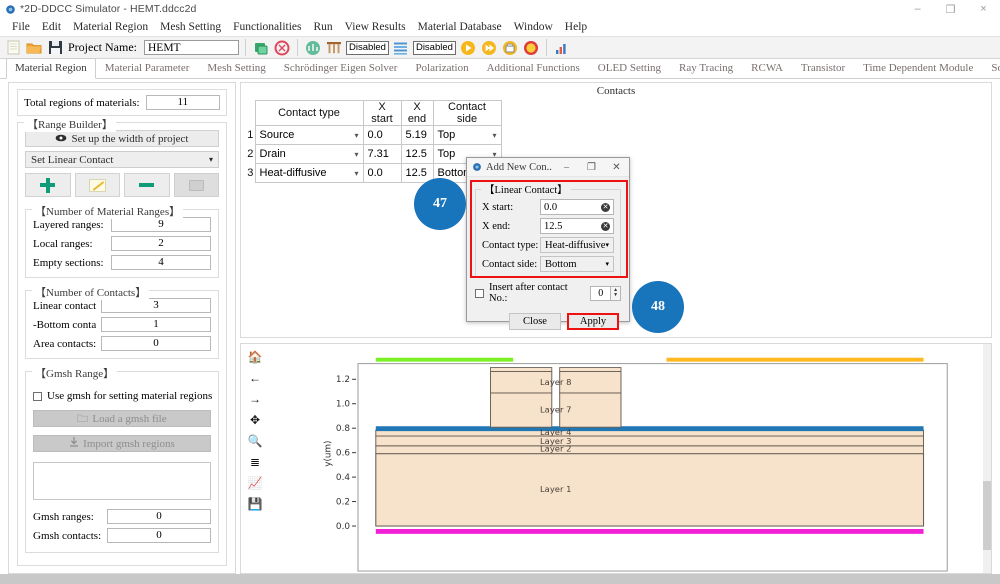 This screenshot has width=1000, height=584. I want to click on dialog-minimize-button: –, so click(566, 167).